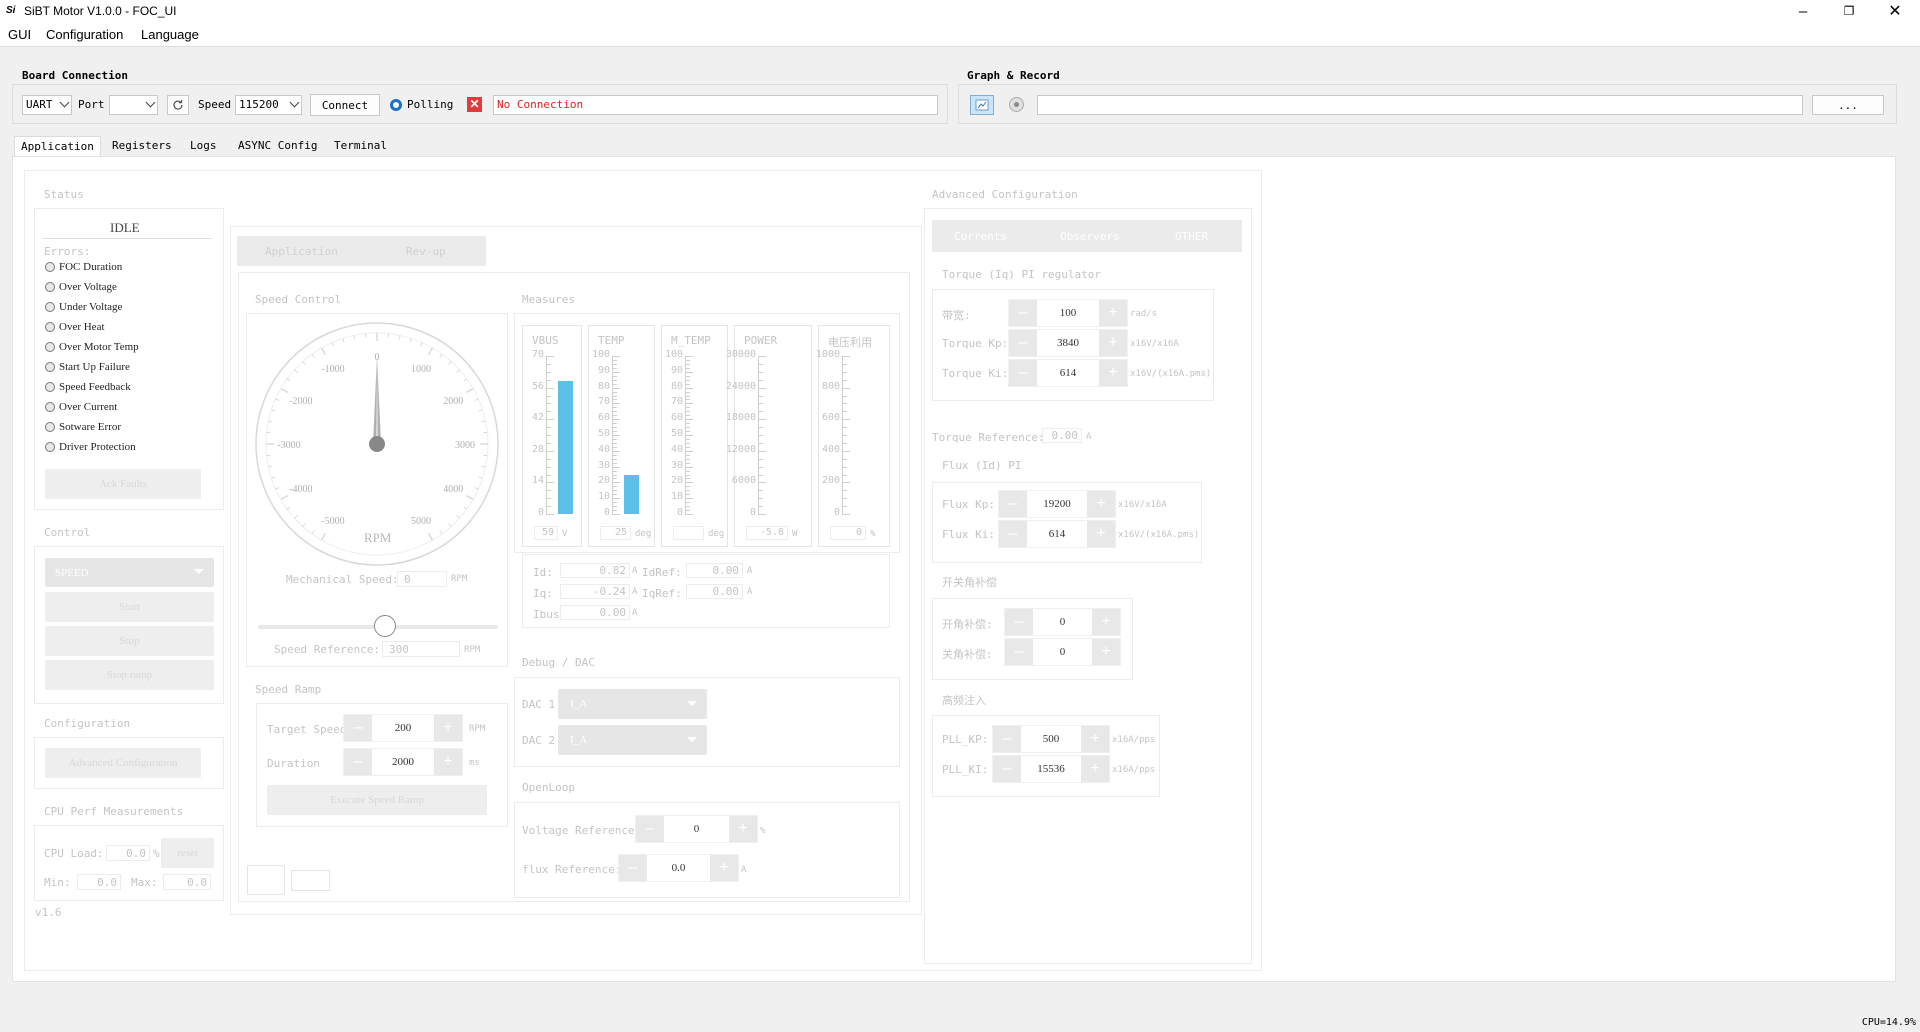 The height and width of the screenshot is (1032, 1920). Describe the element at coordinates (203, 146) in the screenshot. I see `tab-logs: Logs` at that location.